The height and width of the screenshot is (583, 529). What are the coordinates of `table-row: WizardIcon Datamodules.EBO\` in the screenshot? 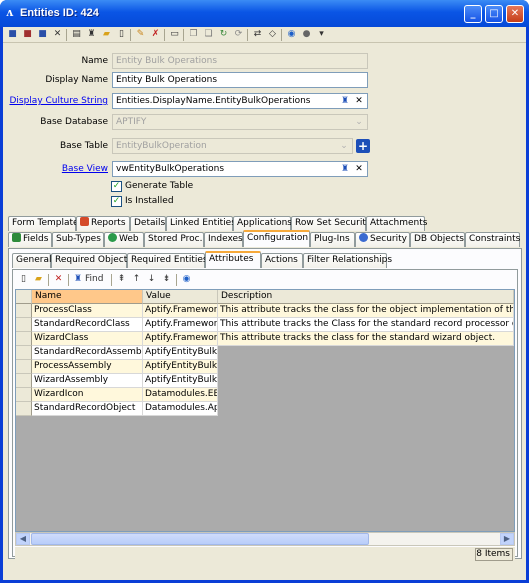 It's located at (265, 395).